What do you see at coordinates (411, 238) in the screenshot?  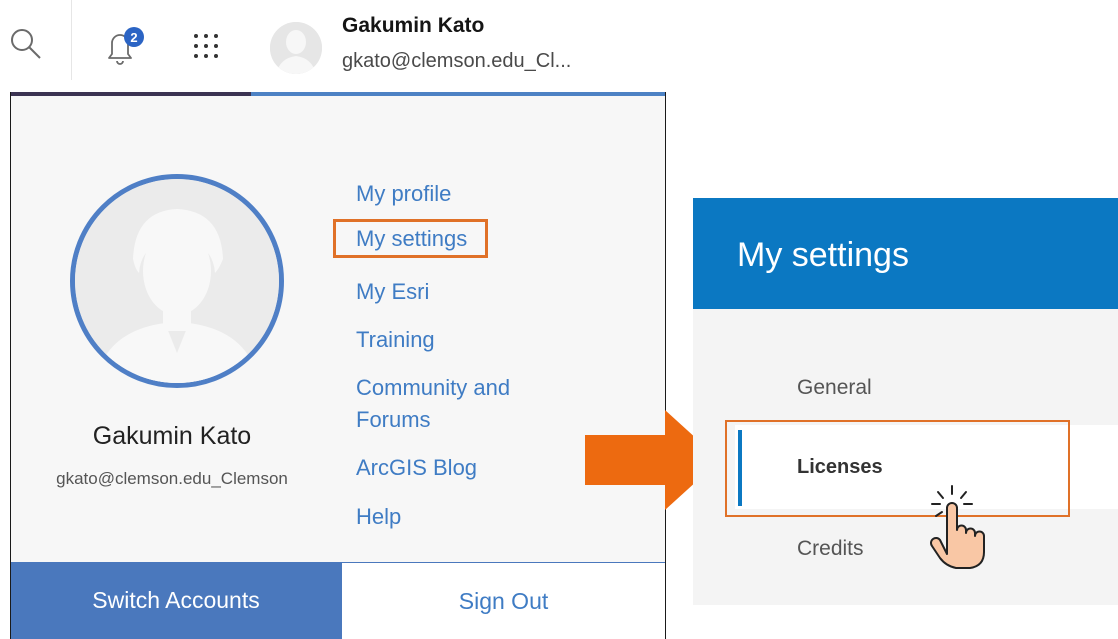 I see `my-settings-link: My settings` at bounding box center [411, 238].